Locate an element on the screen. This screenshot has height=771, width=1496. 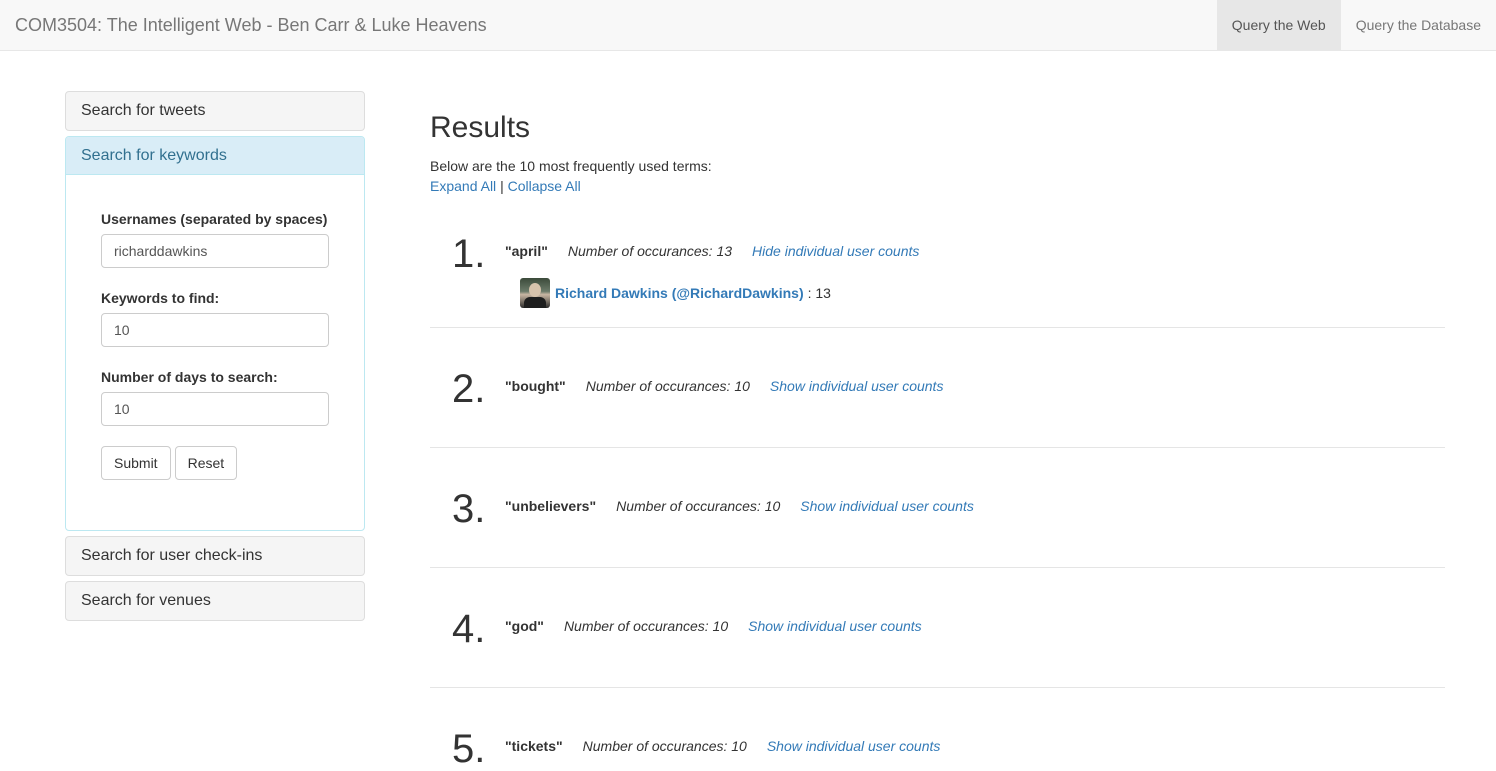
nav-query-web: Query the Web is located at coordinates (1278, 25).